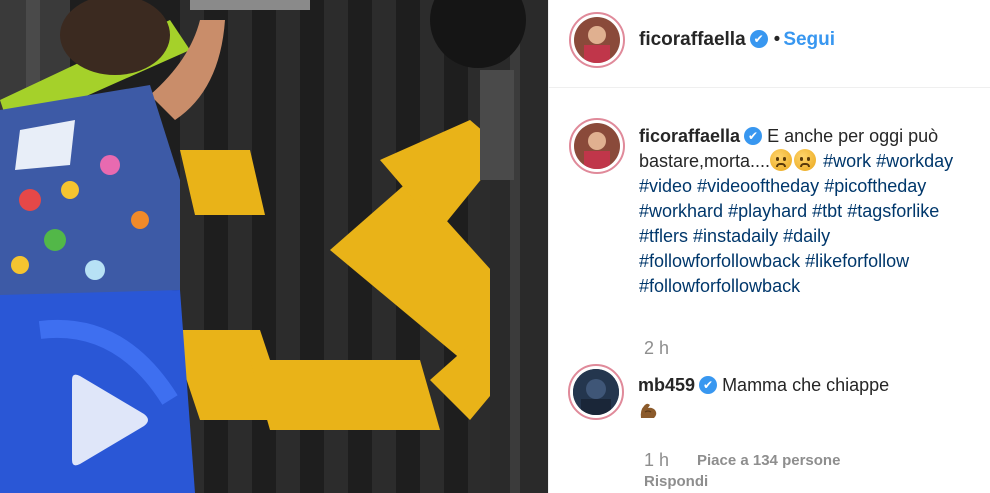 The width and height of the screenshot is (990, 493). What do you see at coordinates (681, 211) in the screenshot?
I see `hashtag-link: #workhard` at bounding box center [681, 211].